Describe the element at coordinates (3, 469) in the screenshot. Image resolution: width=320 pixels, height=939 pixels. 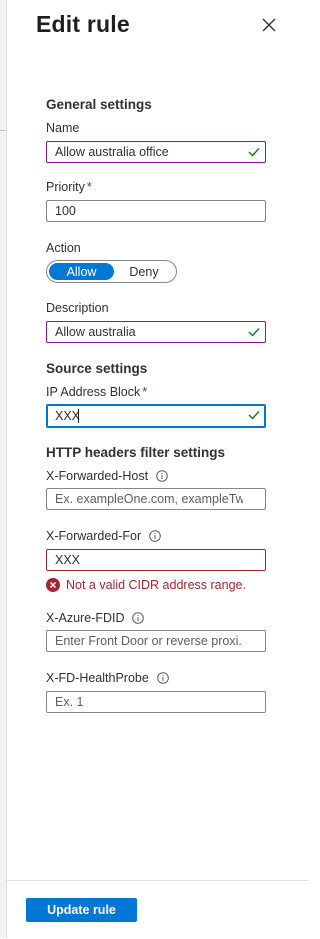
I see `background-blade-edge` at that location.